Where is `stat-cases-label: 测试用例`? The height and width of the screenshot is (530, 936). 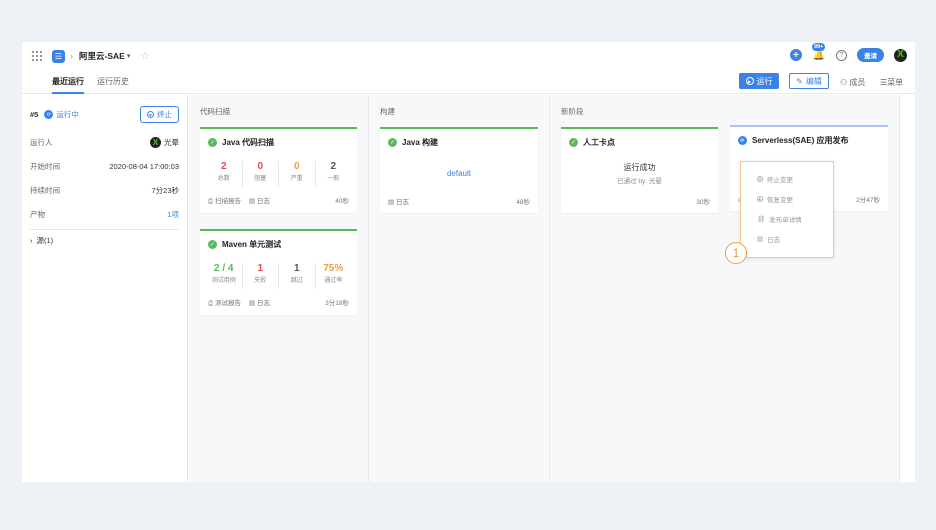 stat-cases-label: 测试用例 is located at coordinates (223, 281).